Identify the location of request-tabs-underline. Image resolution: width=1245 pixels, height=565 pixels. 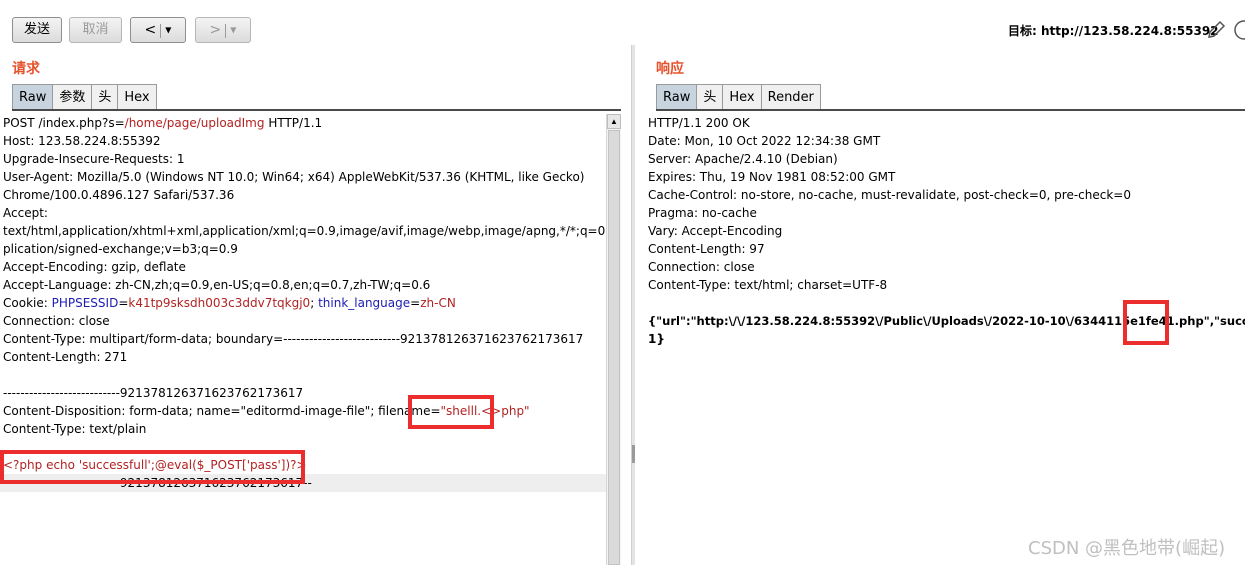
(316, 110).